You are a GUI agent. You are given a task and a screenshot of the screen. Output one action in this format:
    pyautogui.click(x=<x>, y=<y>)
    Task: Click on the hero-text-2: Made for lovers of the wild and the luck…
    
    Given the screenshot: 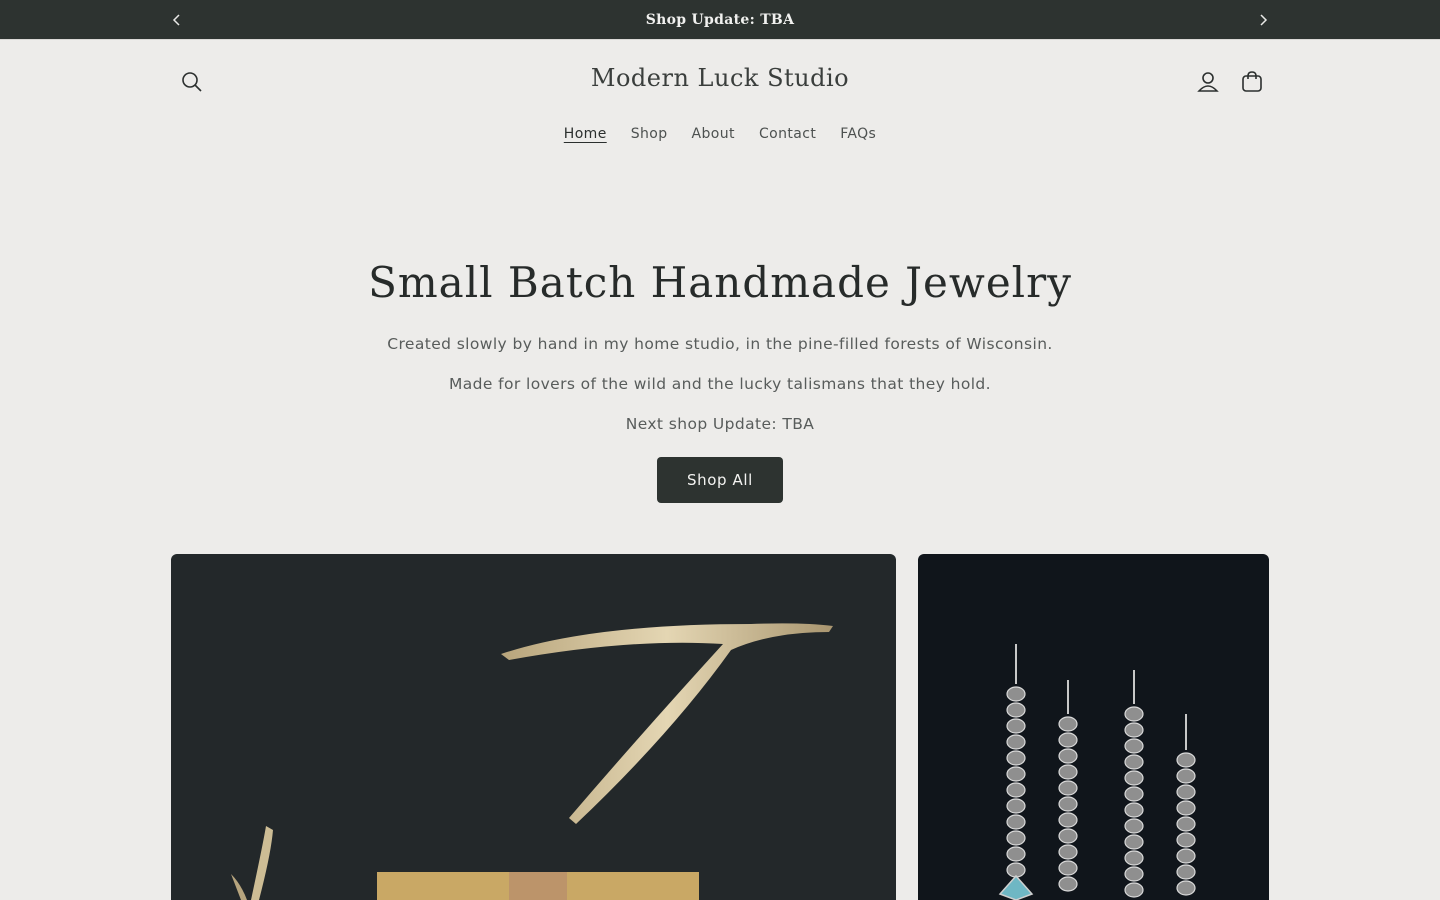 What is the action you would take?
    pyautogui.click(x=719, y=384)
    